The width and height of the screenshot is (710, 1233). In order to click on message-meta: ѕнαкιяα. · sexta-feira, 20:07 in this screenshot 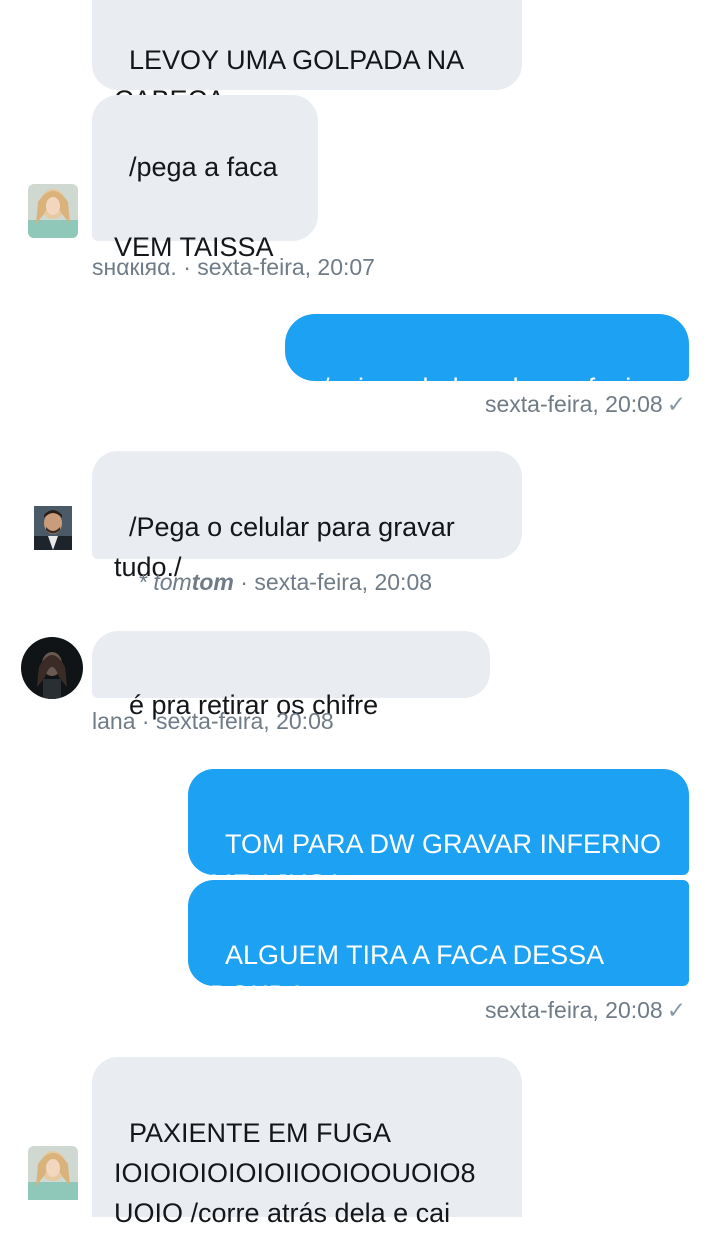, I will do `click(233, 267)`.